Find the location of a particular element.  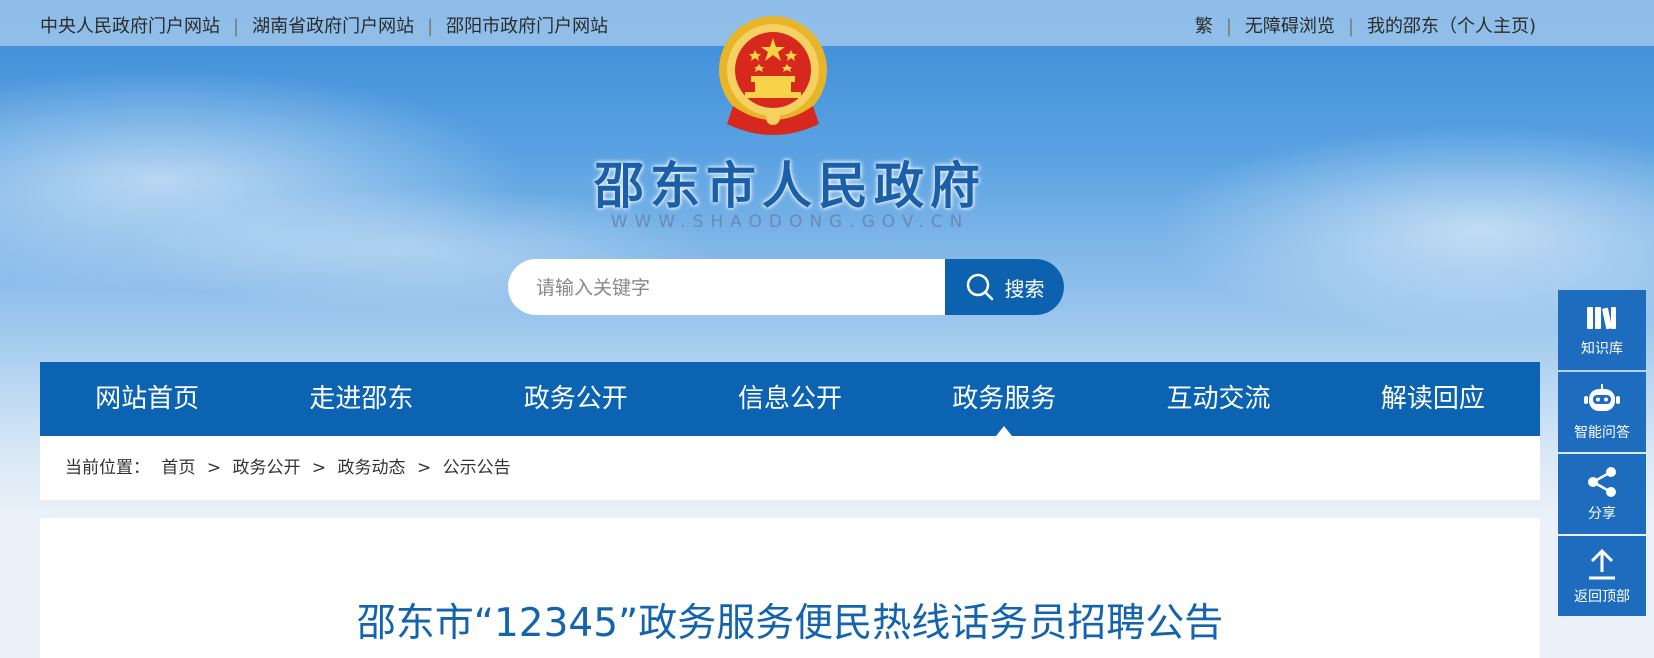

topbar-right-links: 繁 | 无障碍浏览 | 我的邵东（个人主页) is located at coordinates (1365, 25).